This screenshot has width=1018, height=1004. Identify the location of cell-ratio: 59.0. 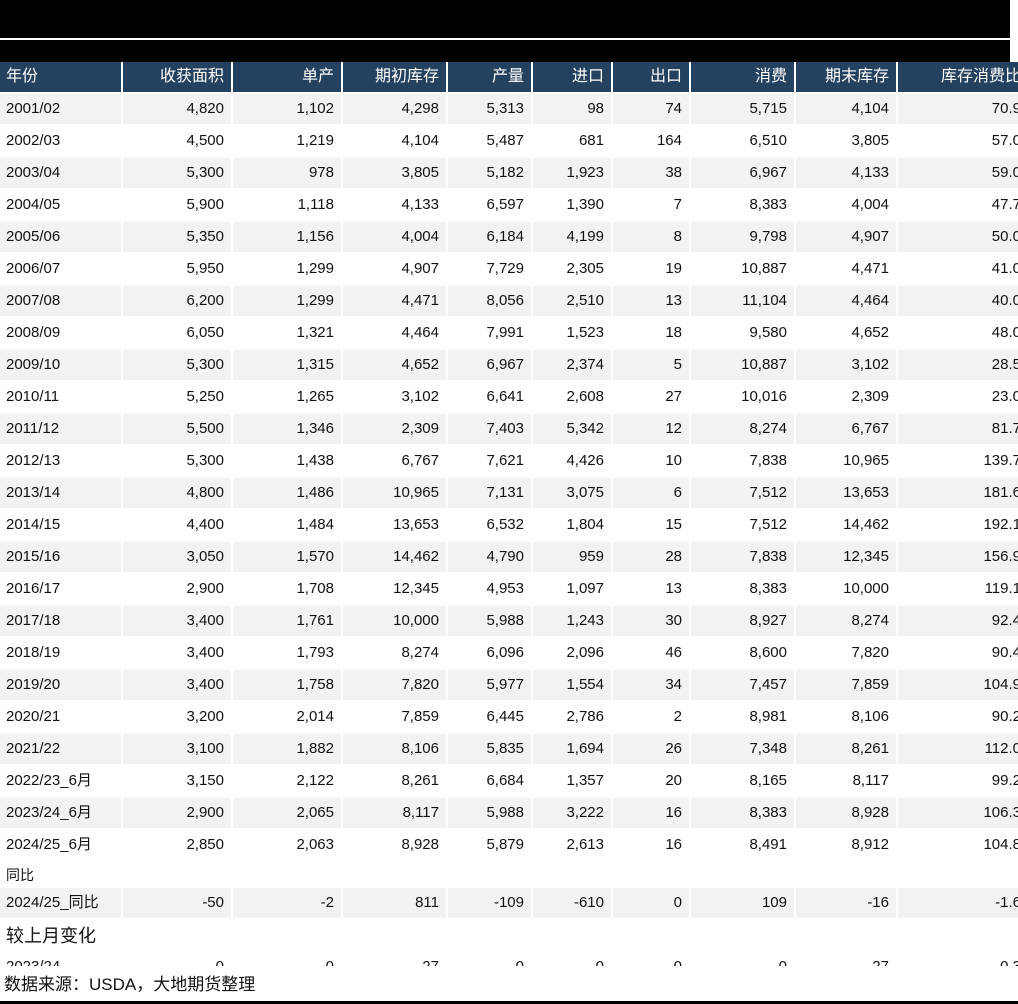
(957, 173).